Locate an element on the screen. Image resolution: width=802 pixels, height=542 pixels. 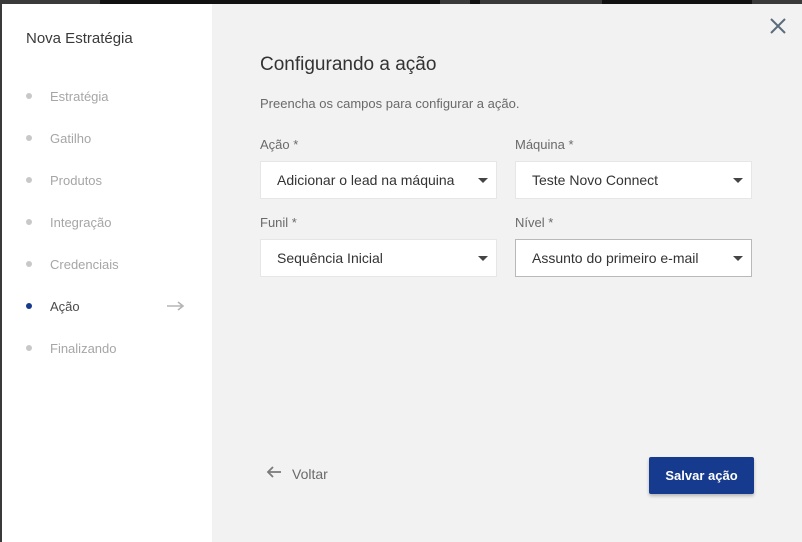
arrow-left-icon is located at coordinates (274, 474).